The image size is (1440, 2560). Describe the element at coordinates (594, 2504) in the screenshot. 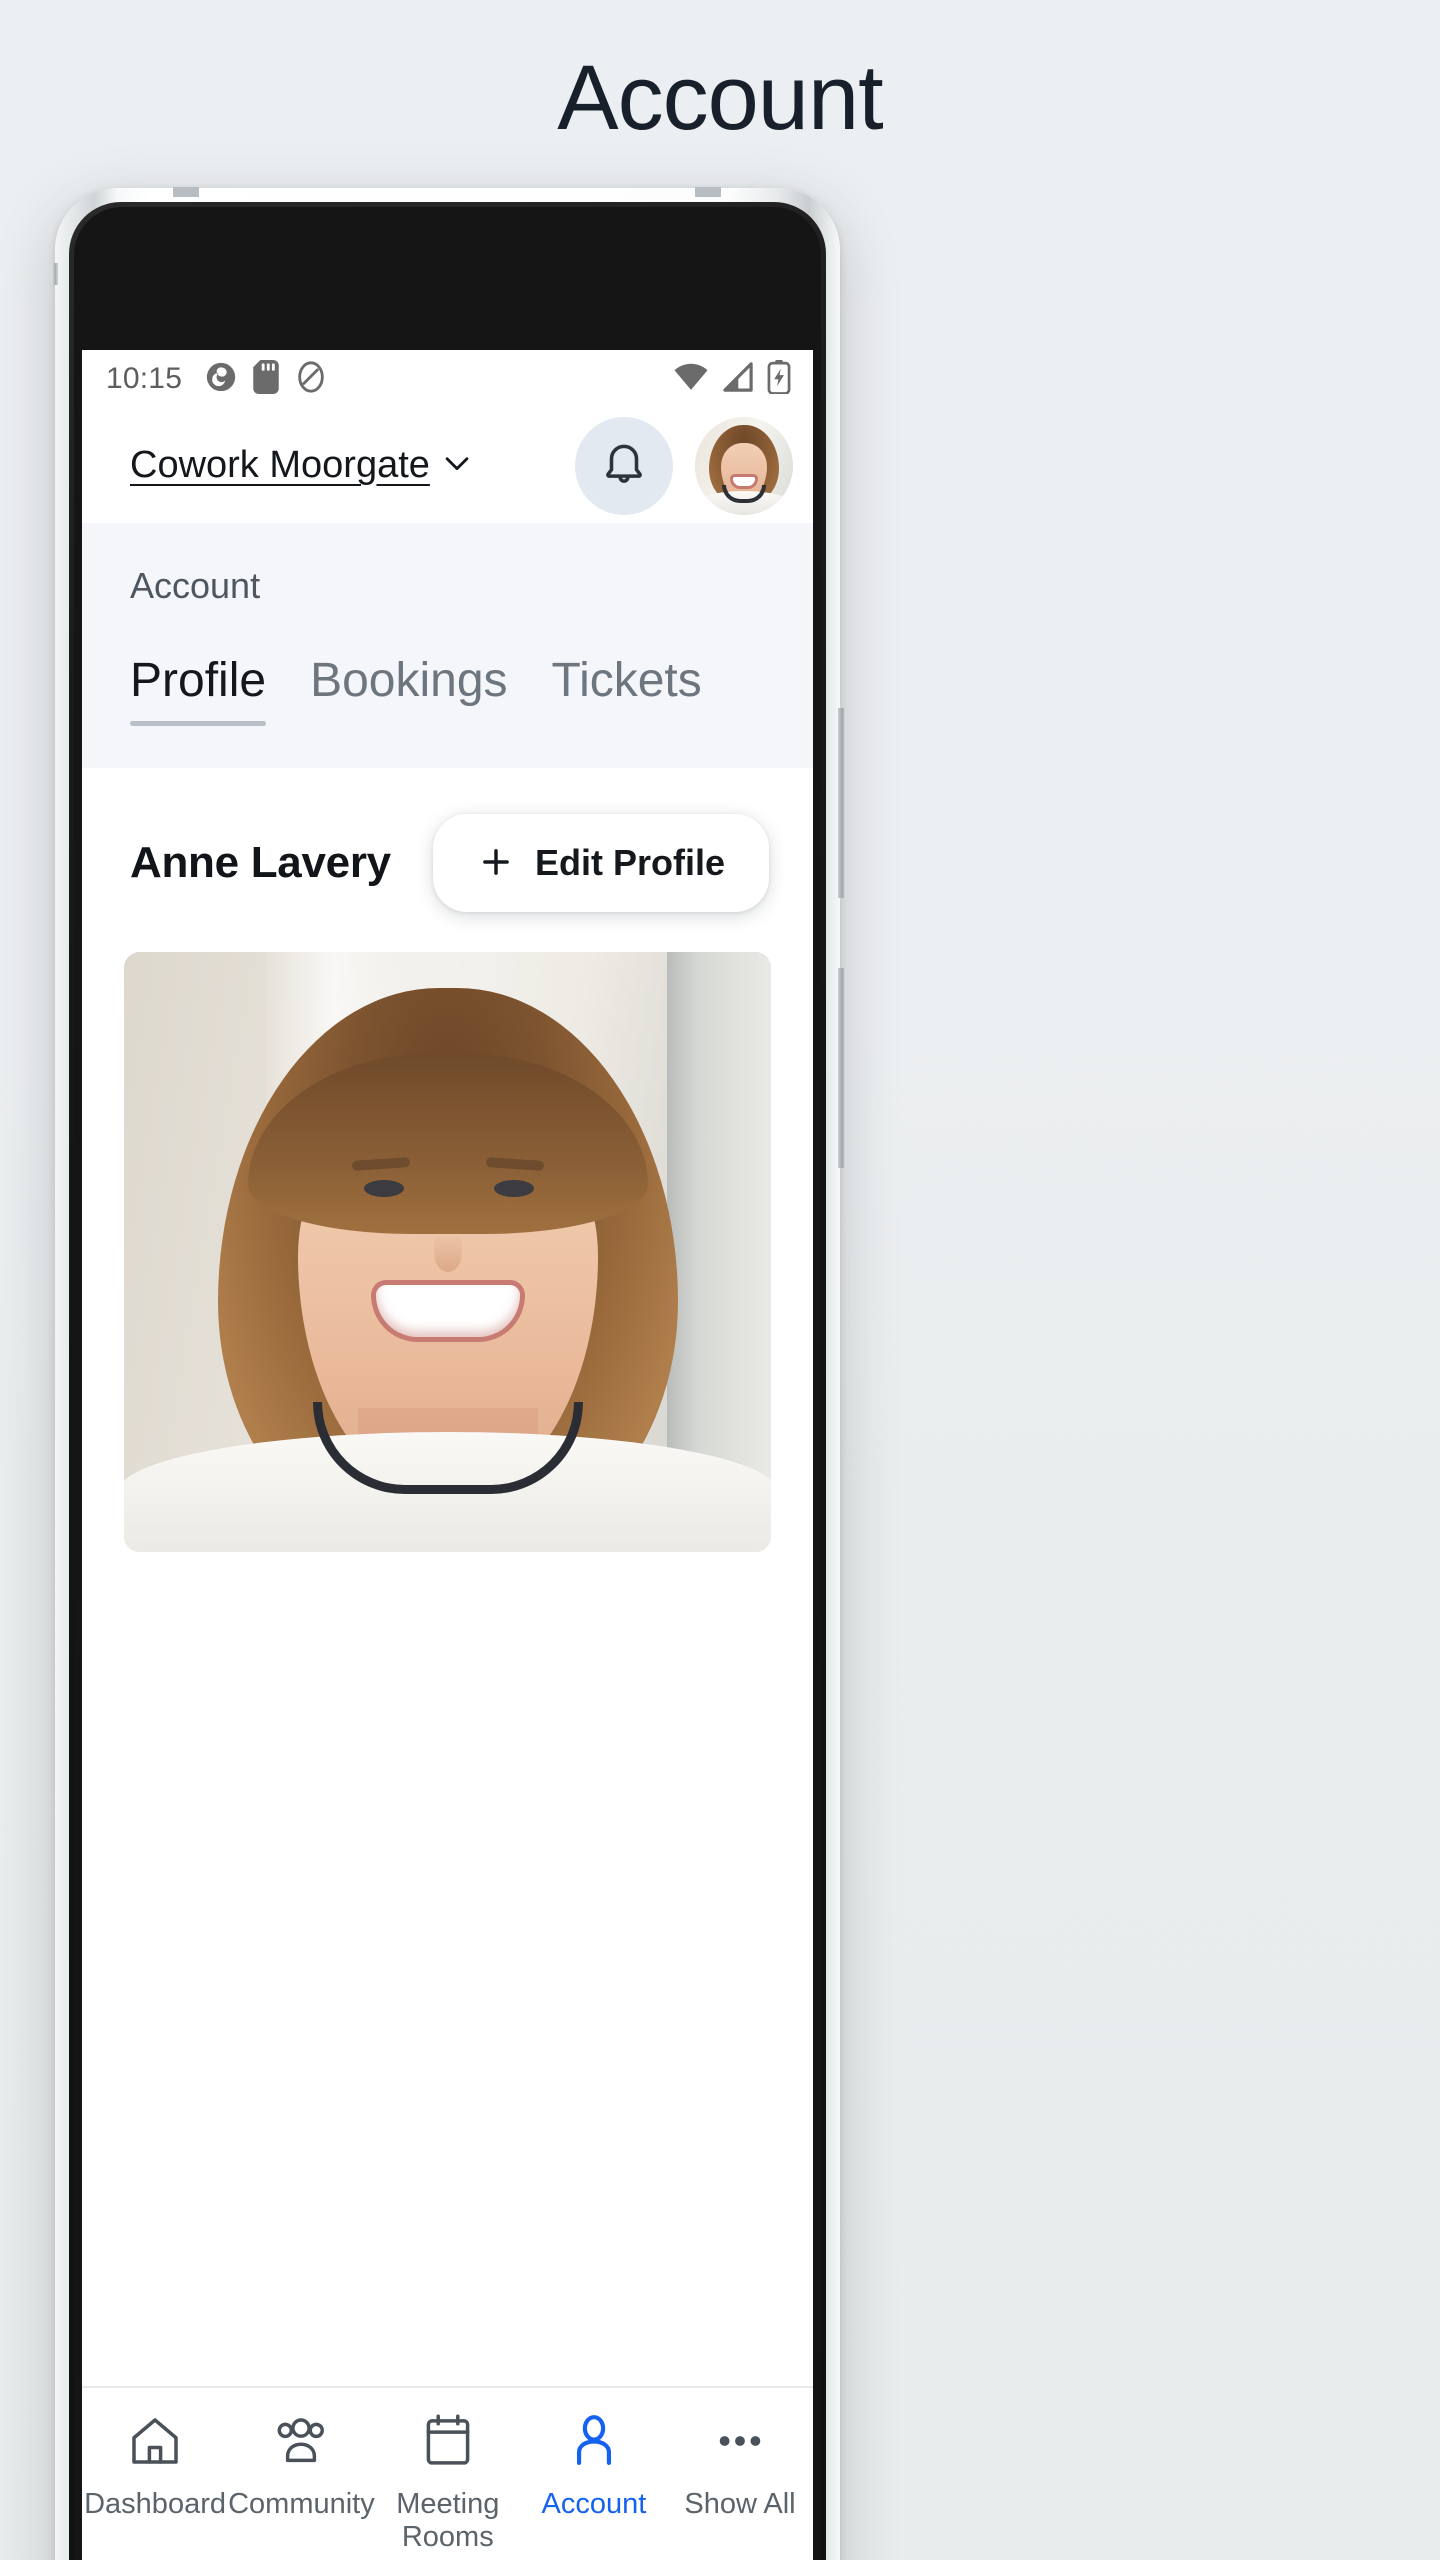

I see `nav-label-account: Account` at that location.